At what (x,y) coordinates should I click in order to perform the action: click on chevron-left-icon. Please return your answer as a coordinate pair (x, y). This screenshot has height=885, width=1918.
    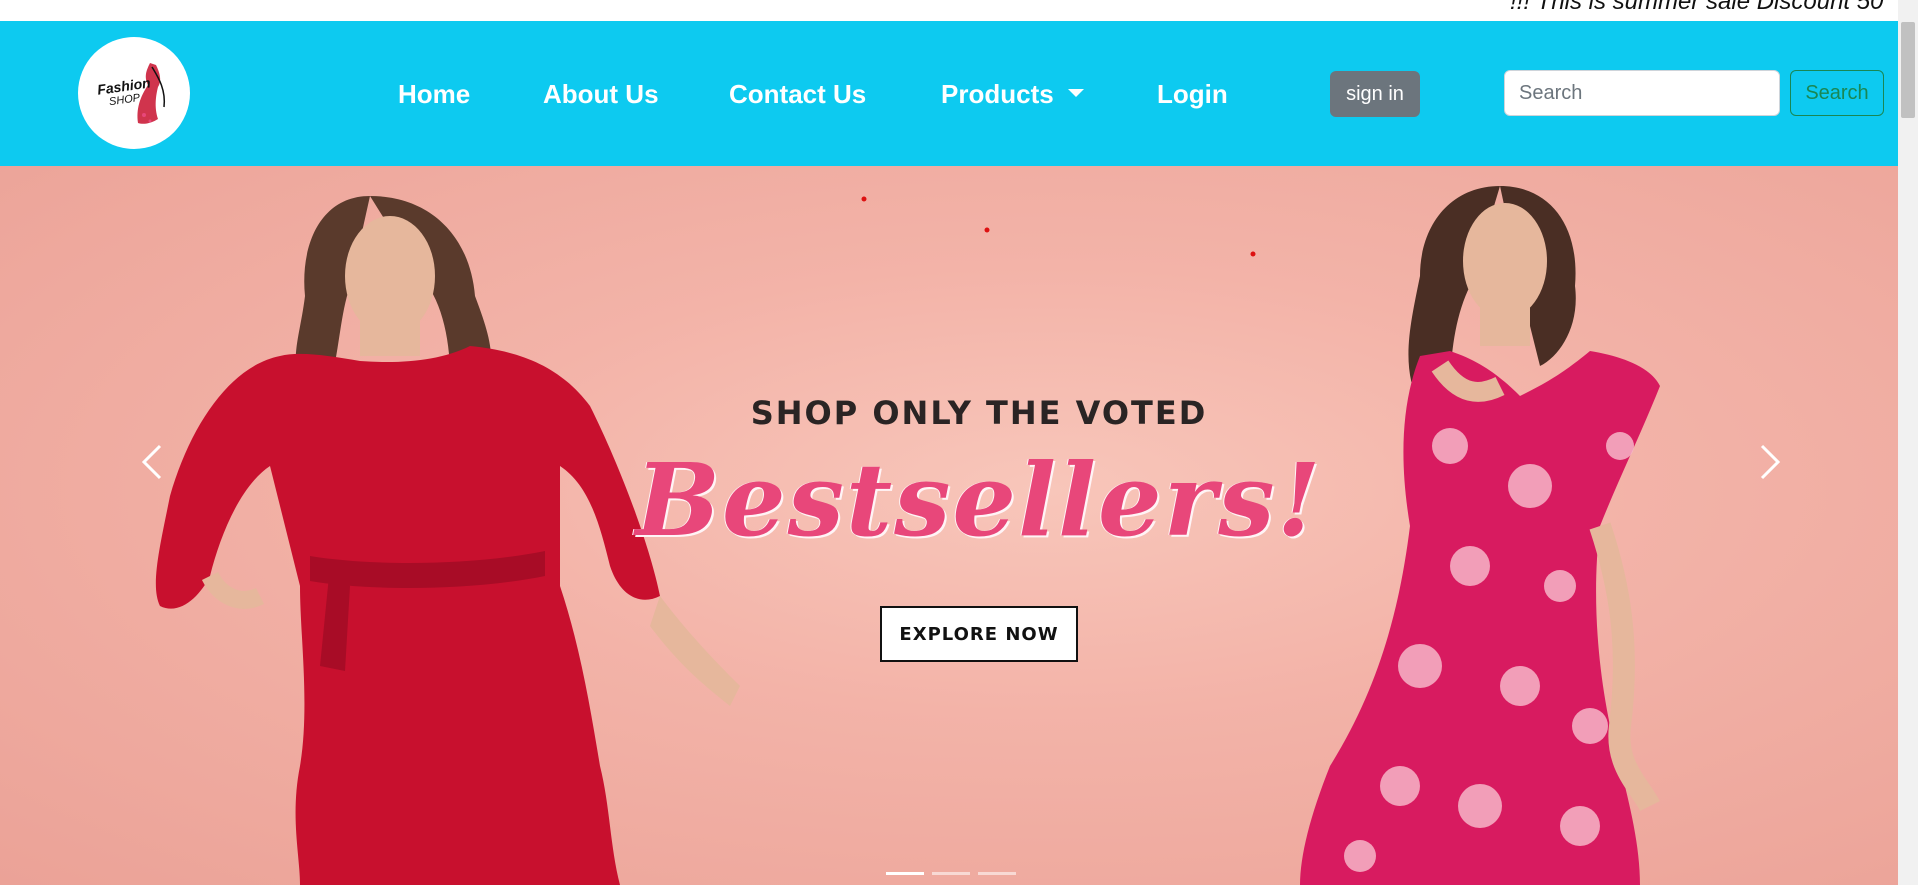
    Looking at the image, I should click on (151, 462).